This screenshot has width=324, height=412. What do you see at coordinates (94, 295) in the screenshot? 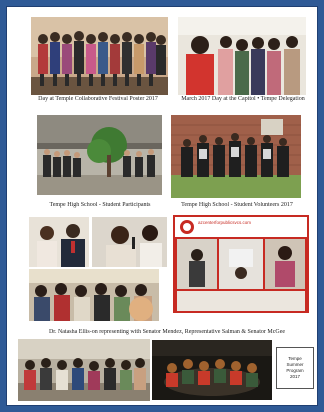
I see `classroom-photo` at bounding box center [94, 295].